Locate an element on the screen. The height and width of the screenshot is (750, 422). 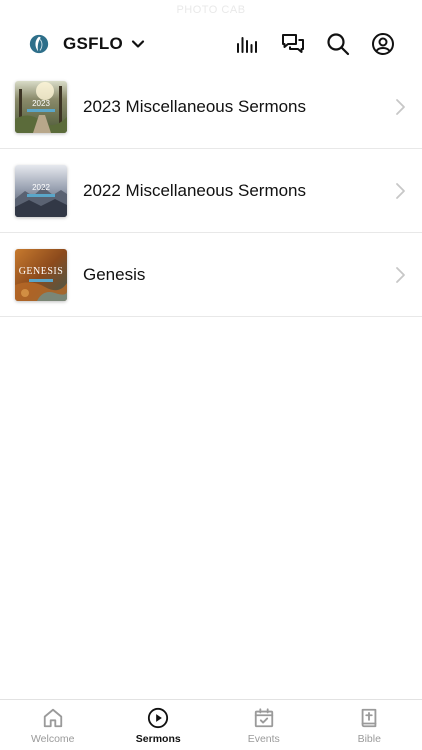
tab-sermons: Sermons is located at coordinates (159, 725).